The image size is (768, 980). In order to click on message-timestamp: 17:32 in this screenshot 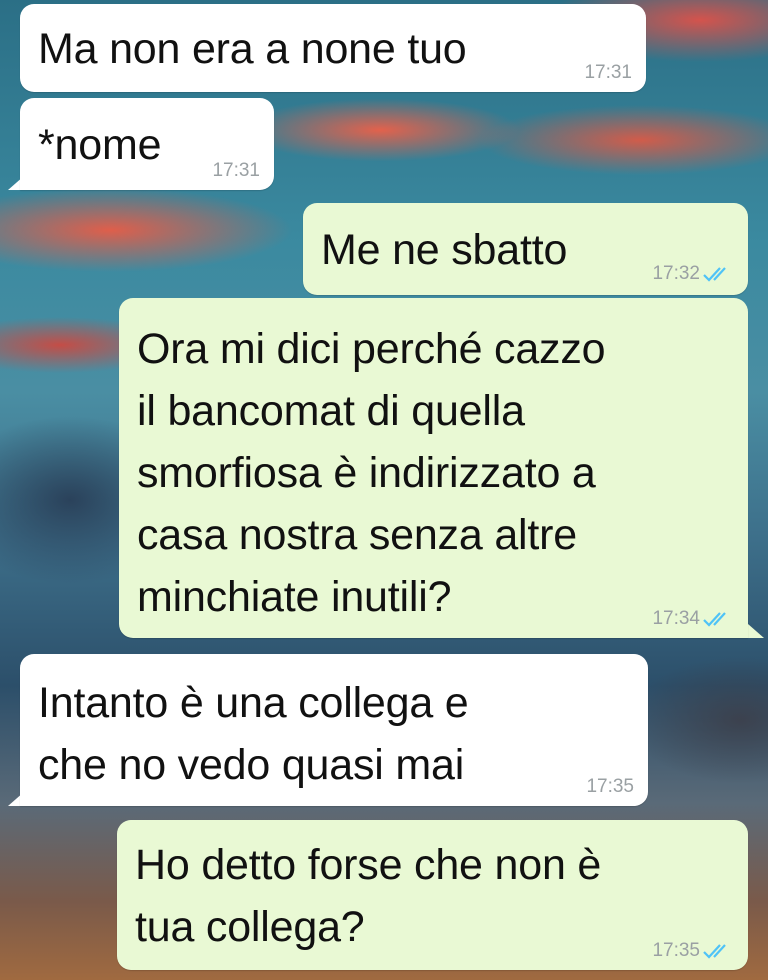, I will do `click(676, 273)`.